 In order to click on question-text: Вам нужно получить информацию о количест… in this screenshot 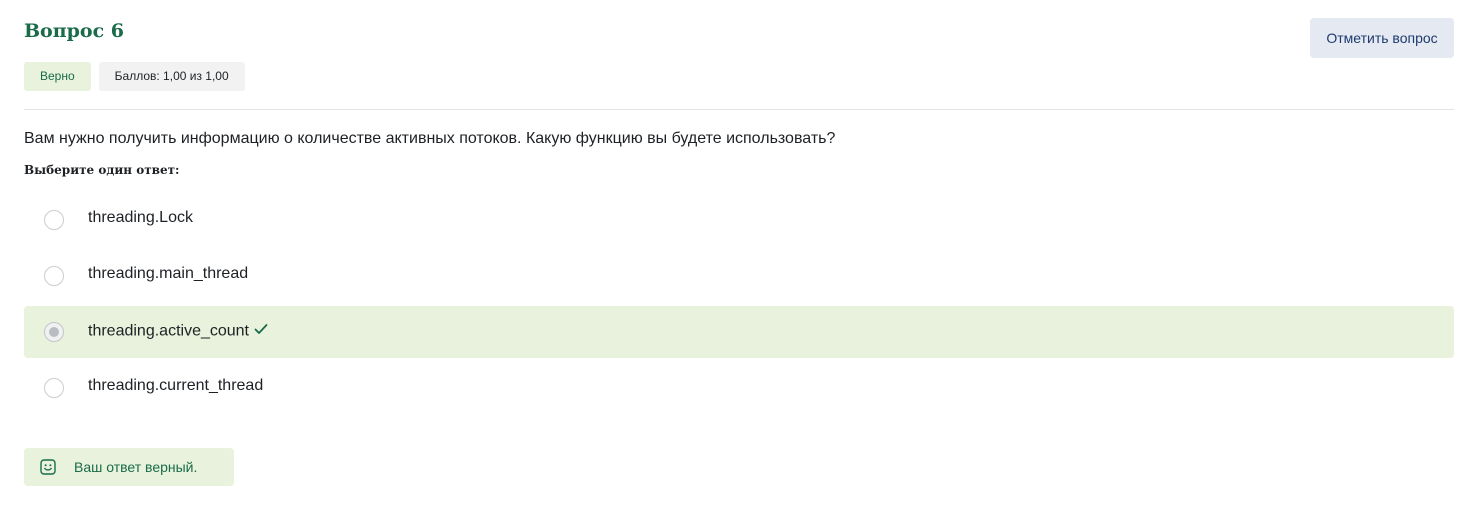, I will do `click(430, 138)`.